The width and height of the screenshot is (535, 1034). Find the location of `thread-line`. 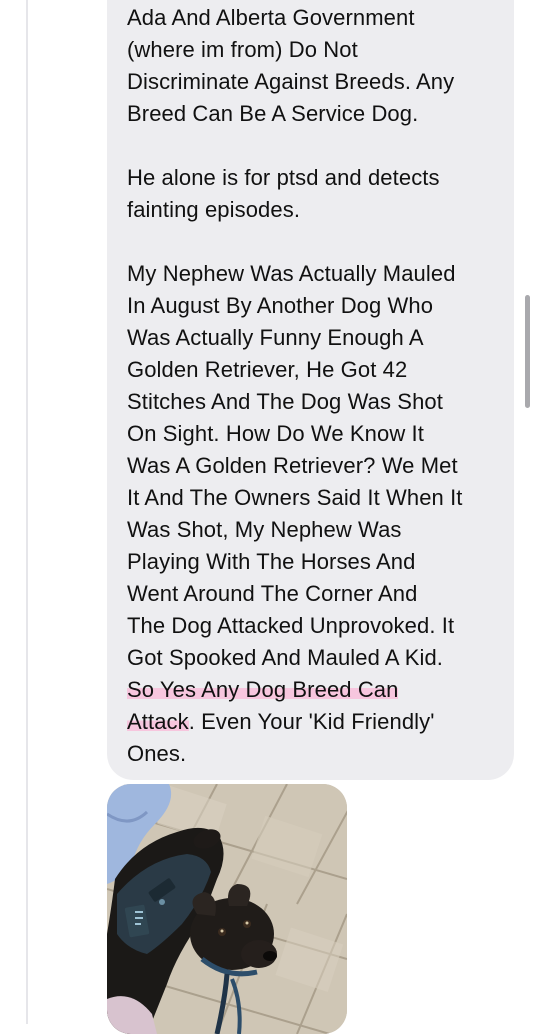

thread-line is located at coordinates (27, 512).